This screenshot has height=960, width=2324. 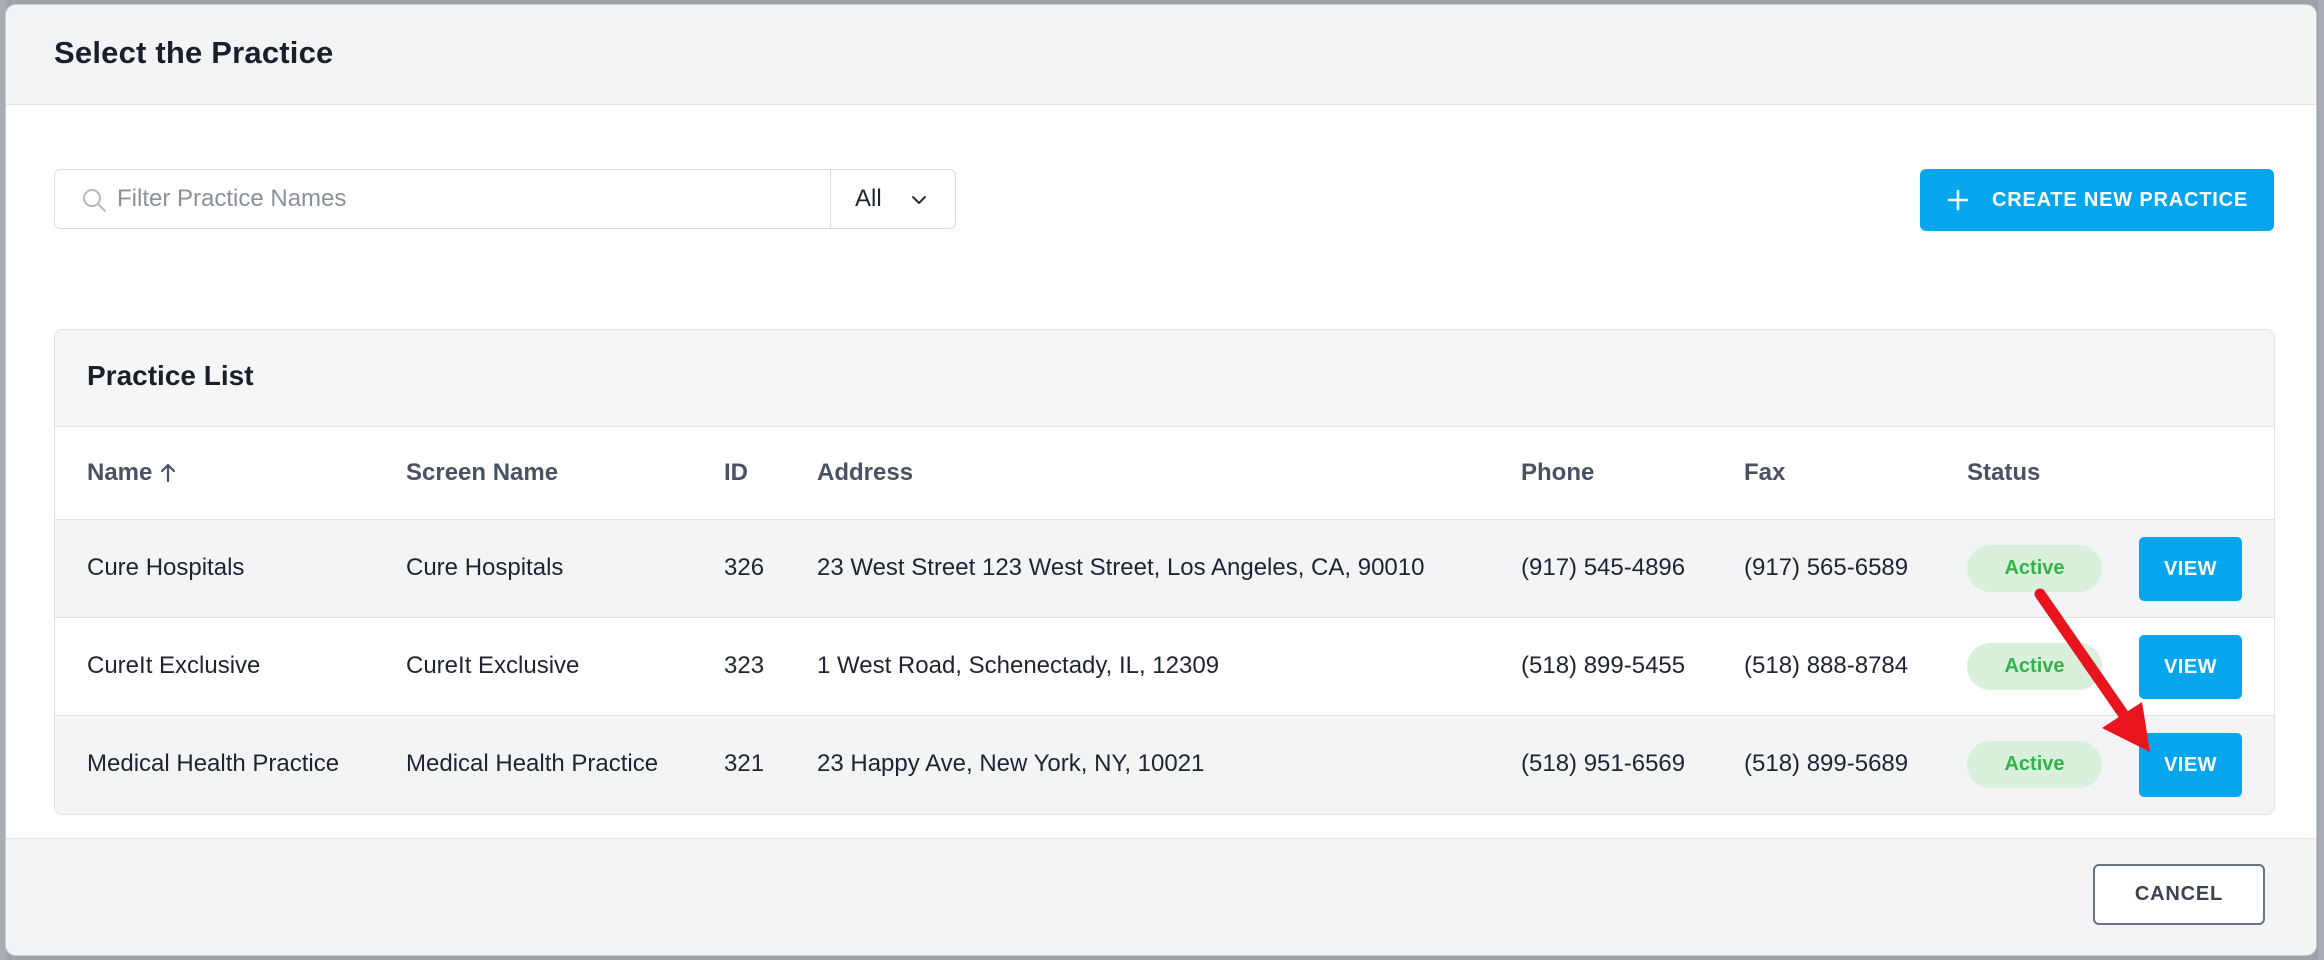 I want to click on cell-fax: (917) 565-6589, so click(x=1826, y=567).